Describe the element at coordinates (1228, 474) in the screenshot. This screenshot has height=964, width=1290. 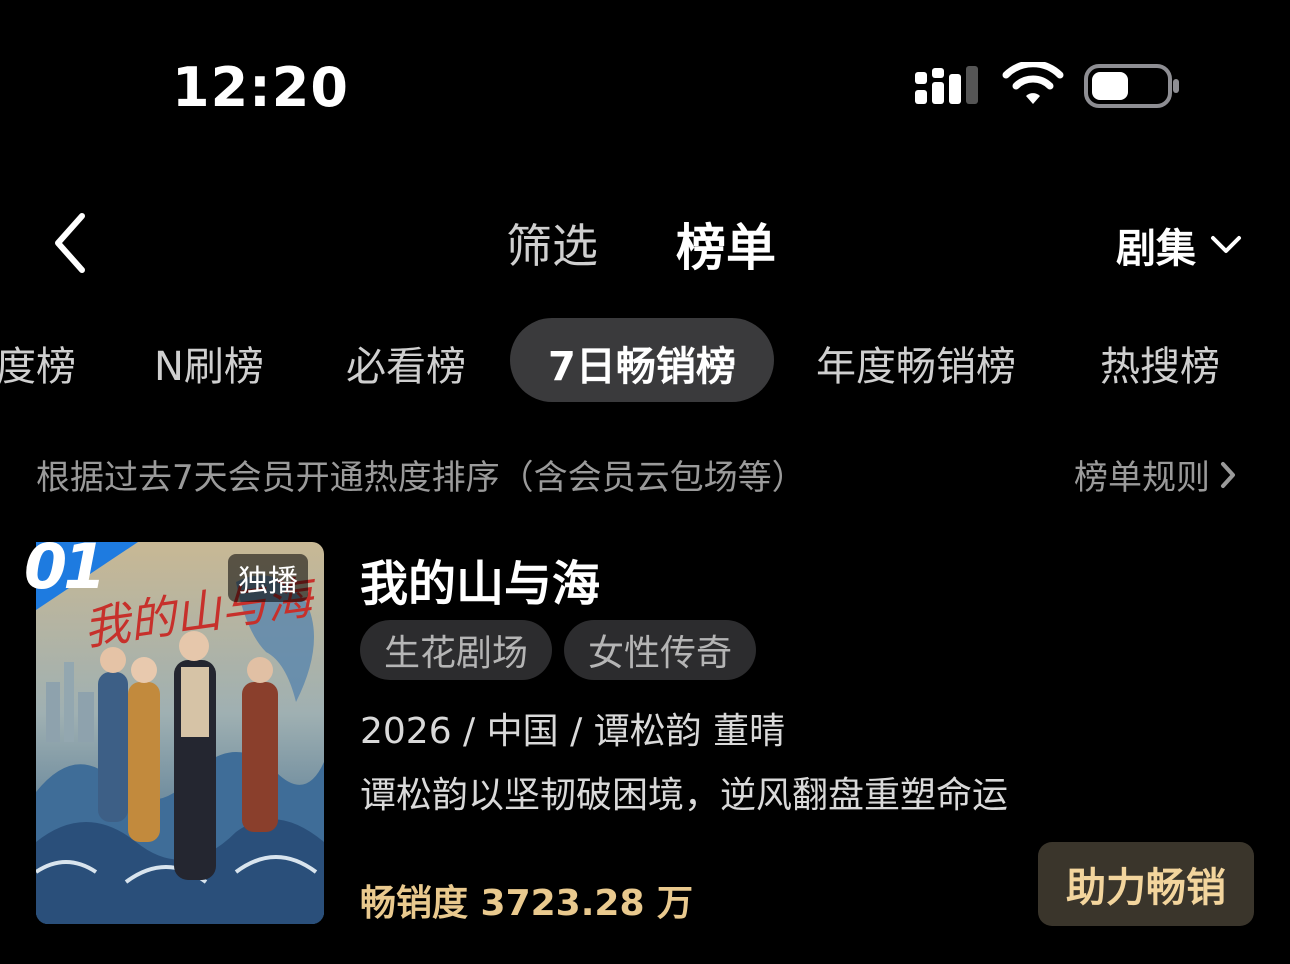
I see `chevron-right-icon` at that location.